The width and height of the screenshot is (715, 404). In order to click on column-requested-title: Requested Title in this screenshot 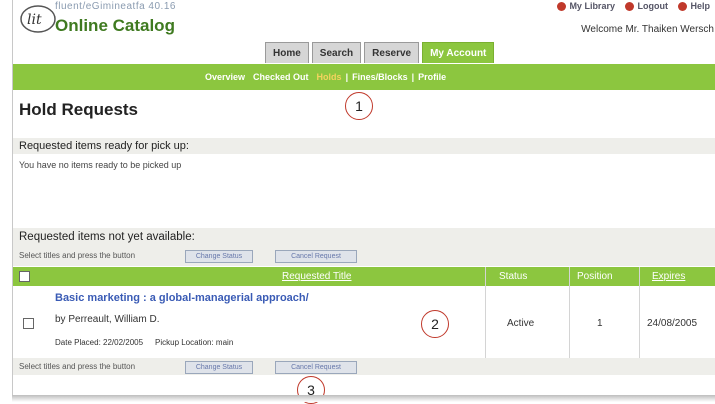, I will do `click(317, 276)`.